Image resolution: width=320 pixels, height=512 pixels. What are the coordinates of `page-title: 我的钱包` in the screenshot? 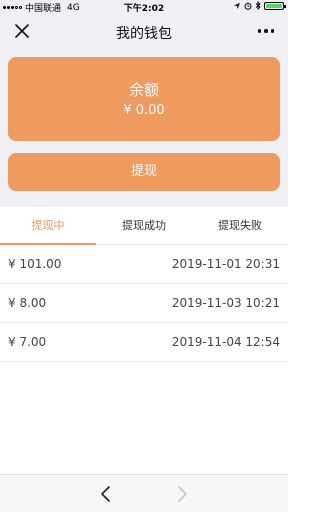 It's located at (144, 34).